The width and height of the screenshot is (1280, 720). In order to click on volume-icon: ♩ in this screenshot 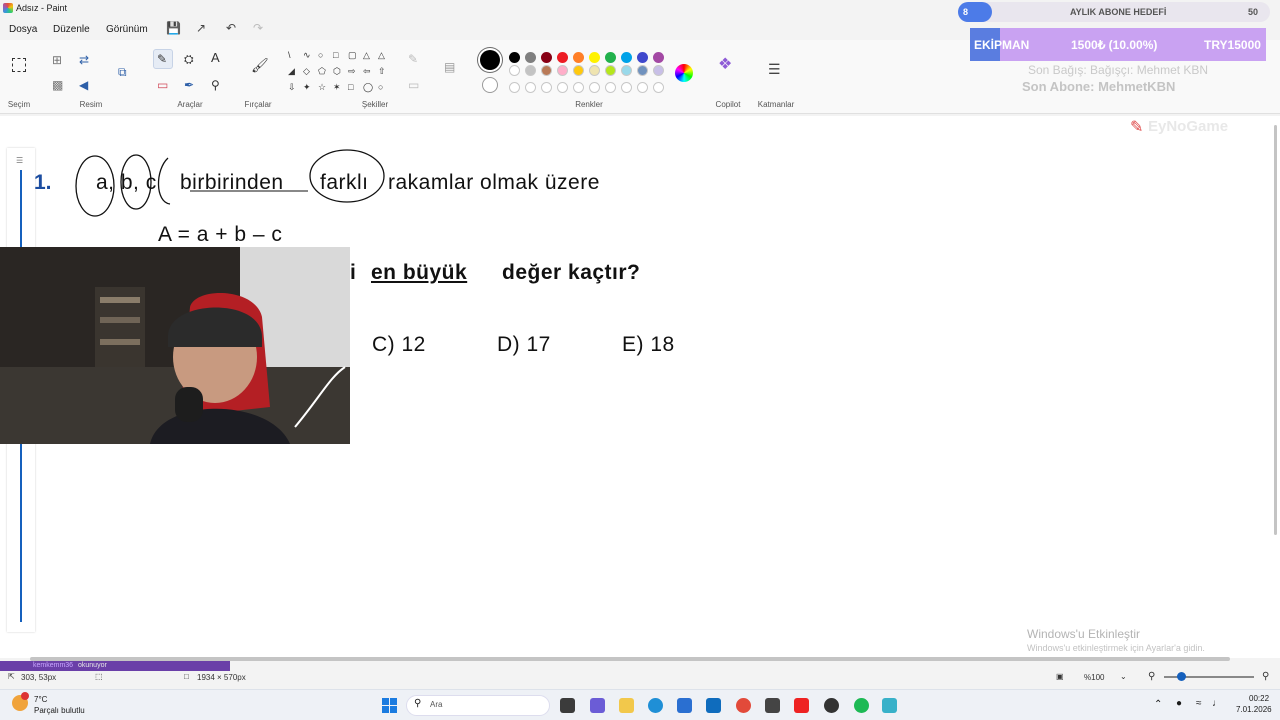, I will do `click(1217, 703)`.